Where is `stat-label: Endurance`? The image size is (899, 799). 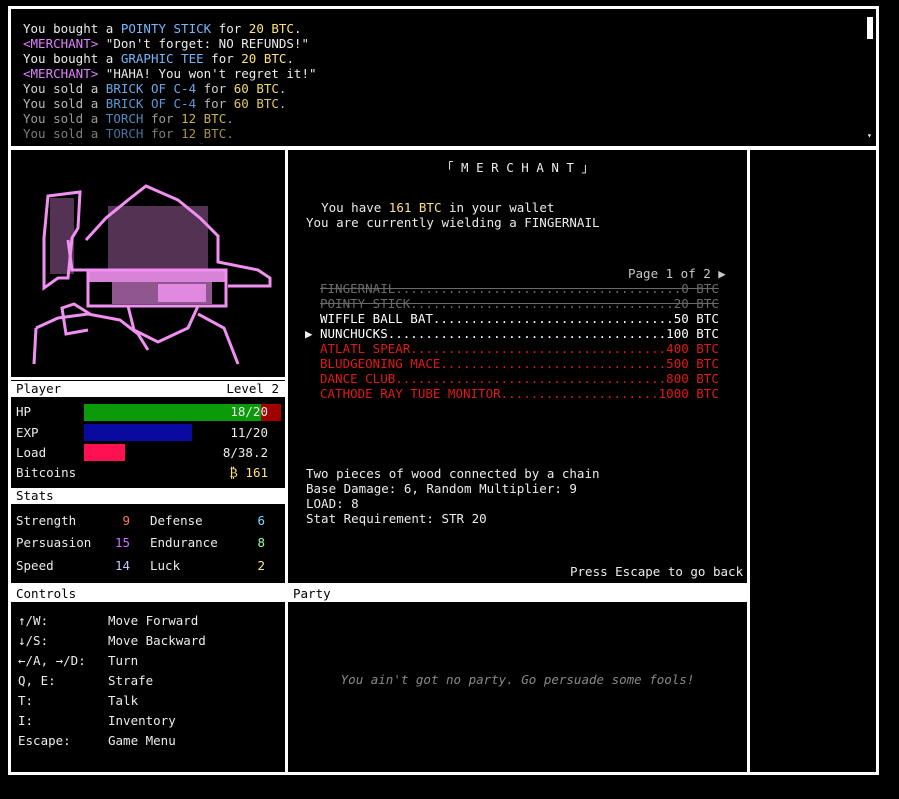
stat-label: Endurance is located at coordinates (184, 542).